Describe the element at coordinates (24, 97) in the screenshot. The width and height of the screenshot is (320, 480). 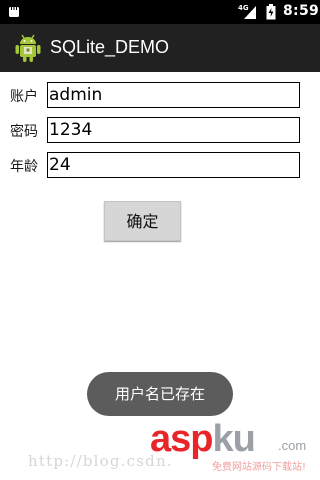
I see `account-label: 账户` at that location.